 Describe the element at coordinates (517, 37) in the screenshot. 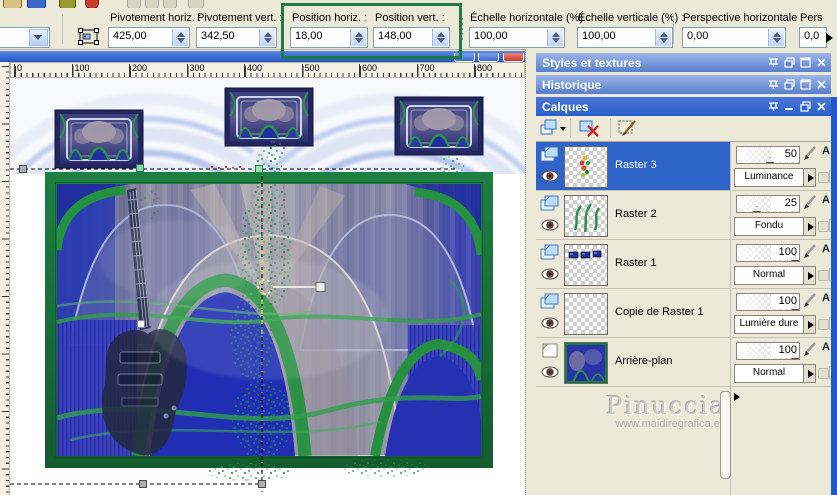

I see `scale-horiz-field: 100,00` at that location.